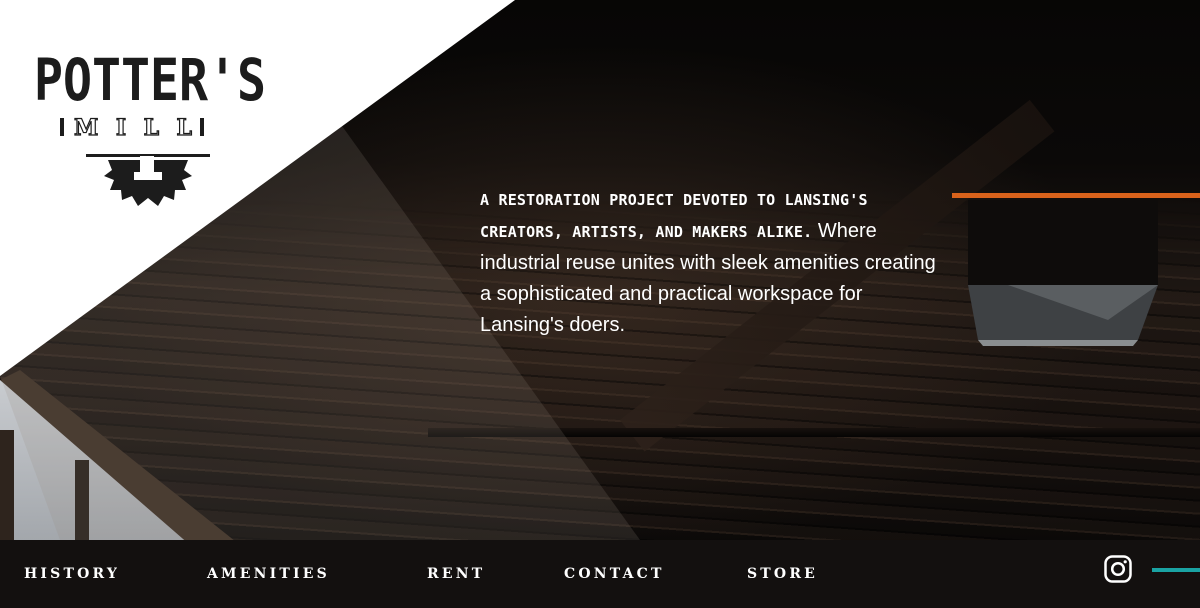 The width and height of the screenshot is (1200, 608). What do you see at coordinates (782, 574) in the screenshot?
I see `nav-store: STORE` at bounding box center [782, 574].